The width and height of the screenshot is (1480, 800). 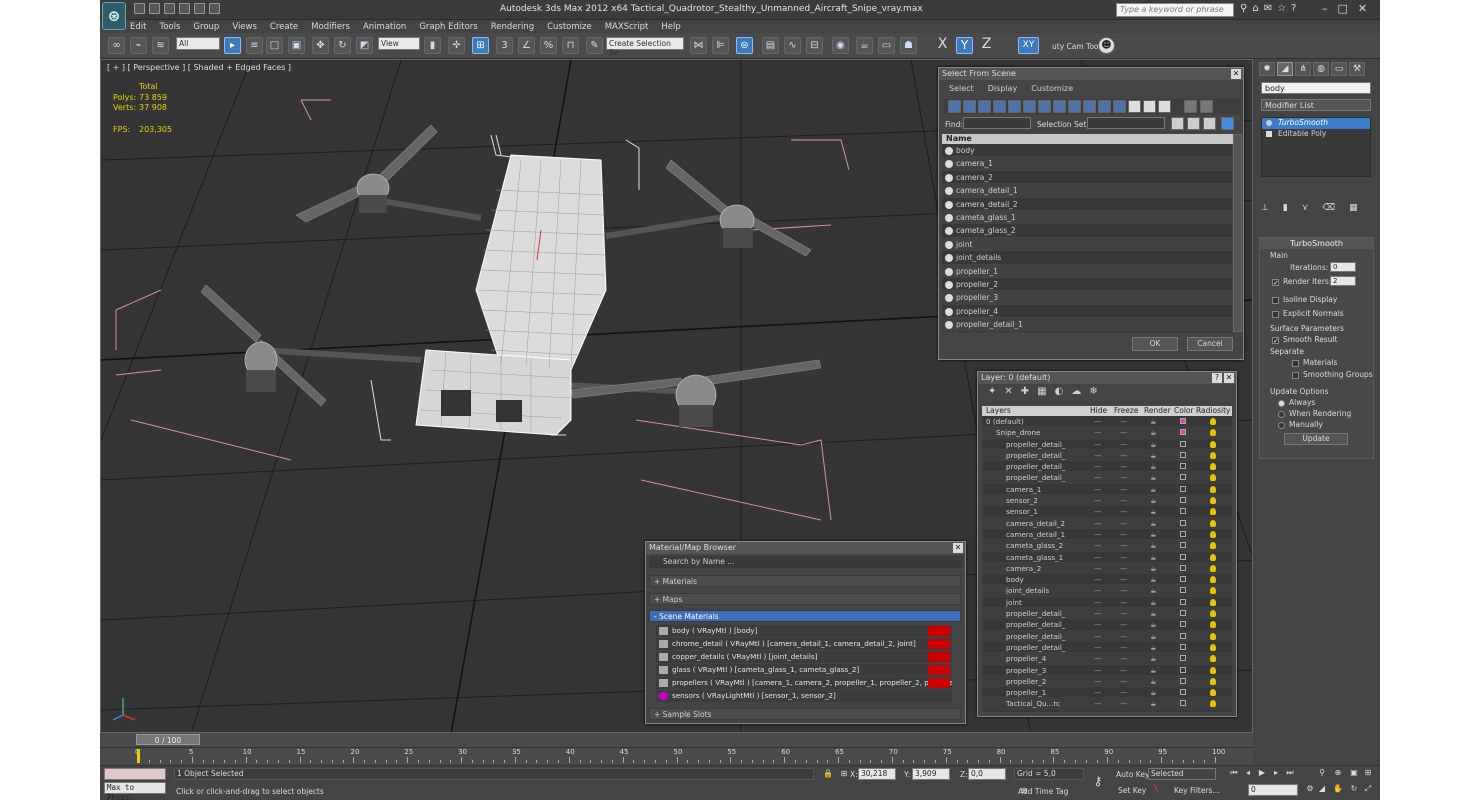 What do you see at coordinates (1338, 773) in the screenshot?
I see `zoom-all-icon: ⊕` at bounding box center [1338, 773].